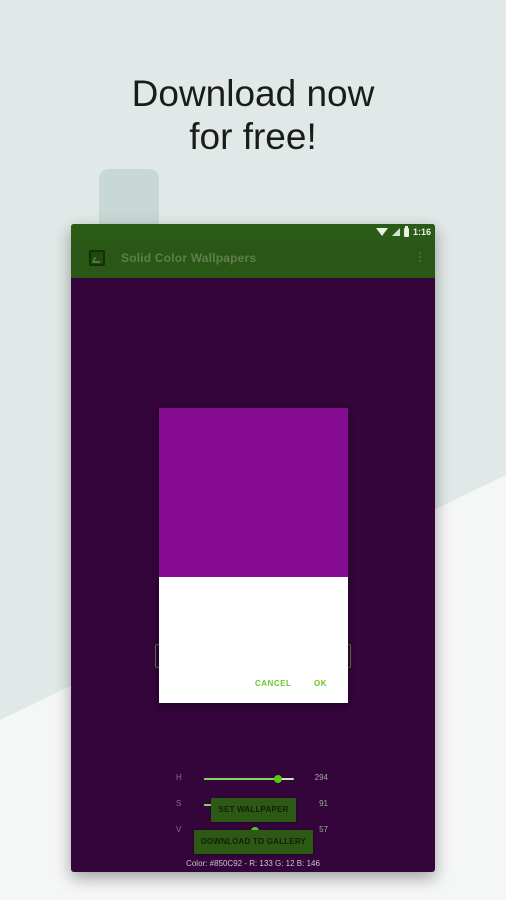 Image resolution: width=506 pixels, height=900 pixels. What do you see at coordinates (321, 777) in the screenshot?
I see `slider-value: 294` at bounding box center [321, 777].